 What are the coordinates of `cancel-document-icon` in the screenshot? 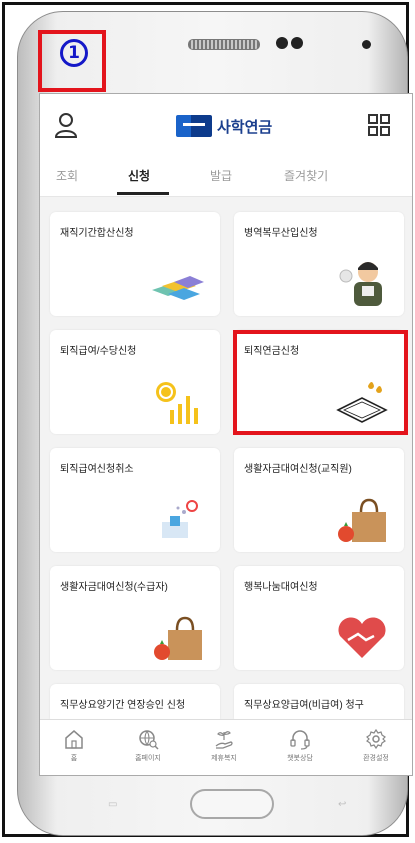 It's located at (180, 519).